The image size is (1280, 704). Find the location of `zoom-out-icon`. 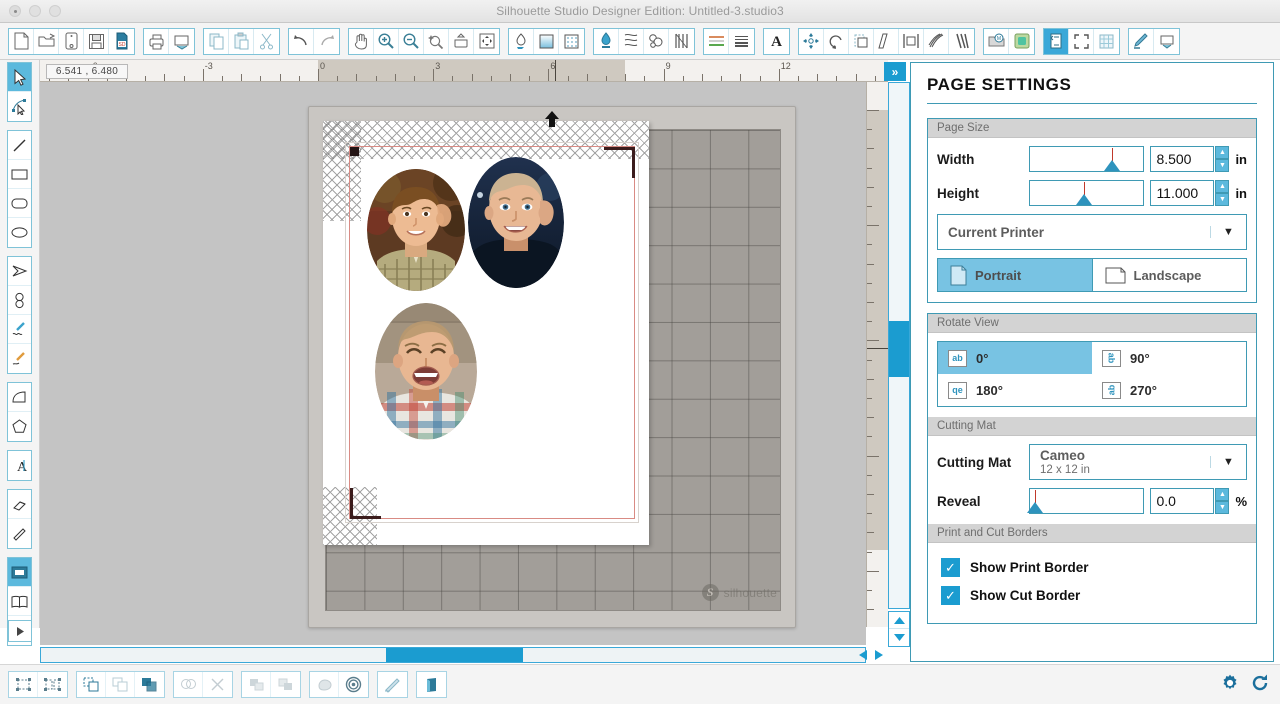

zoom-out-icon is located at coordinates (411, 41).